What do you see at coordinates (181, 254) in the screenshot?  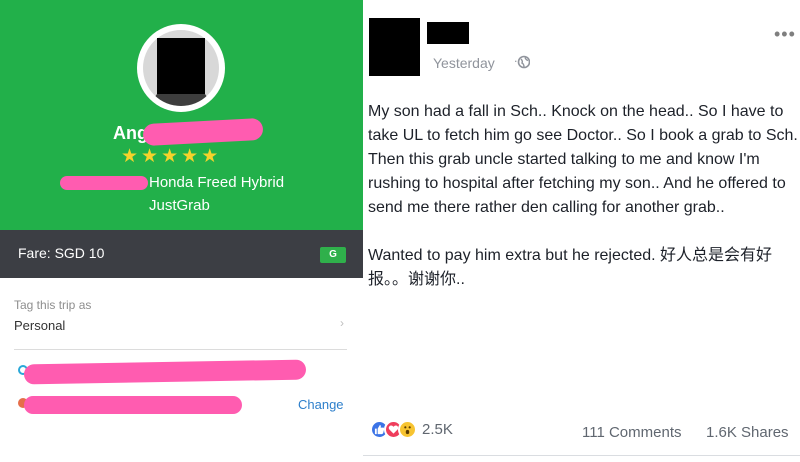 I see `fare-bar: Fare: SGD 10 G` at bounding box center [181, 254].